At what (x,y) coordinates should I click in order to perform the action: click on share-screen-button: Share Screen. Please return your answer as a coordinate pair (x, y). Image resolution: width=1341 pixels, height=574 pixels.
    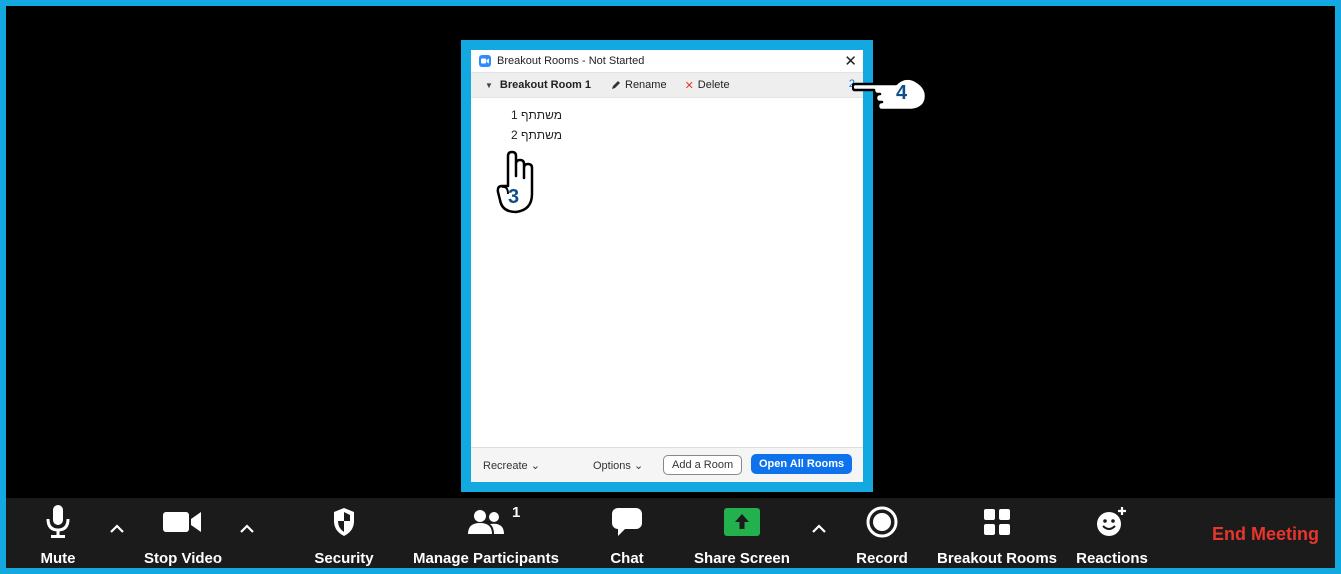
    Looking at the image, I should click on (742, 533).